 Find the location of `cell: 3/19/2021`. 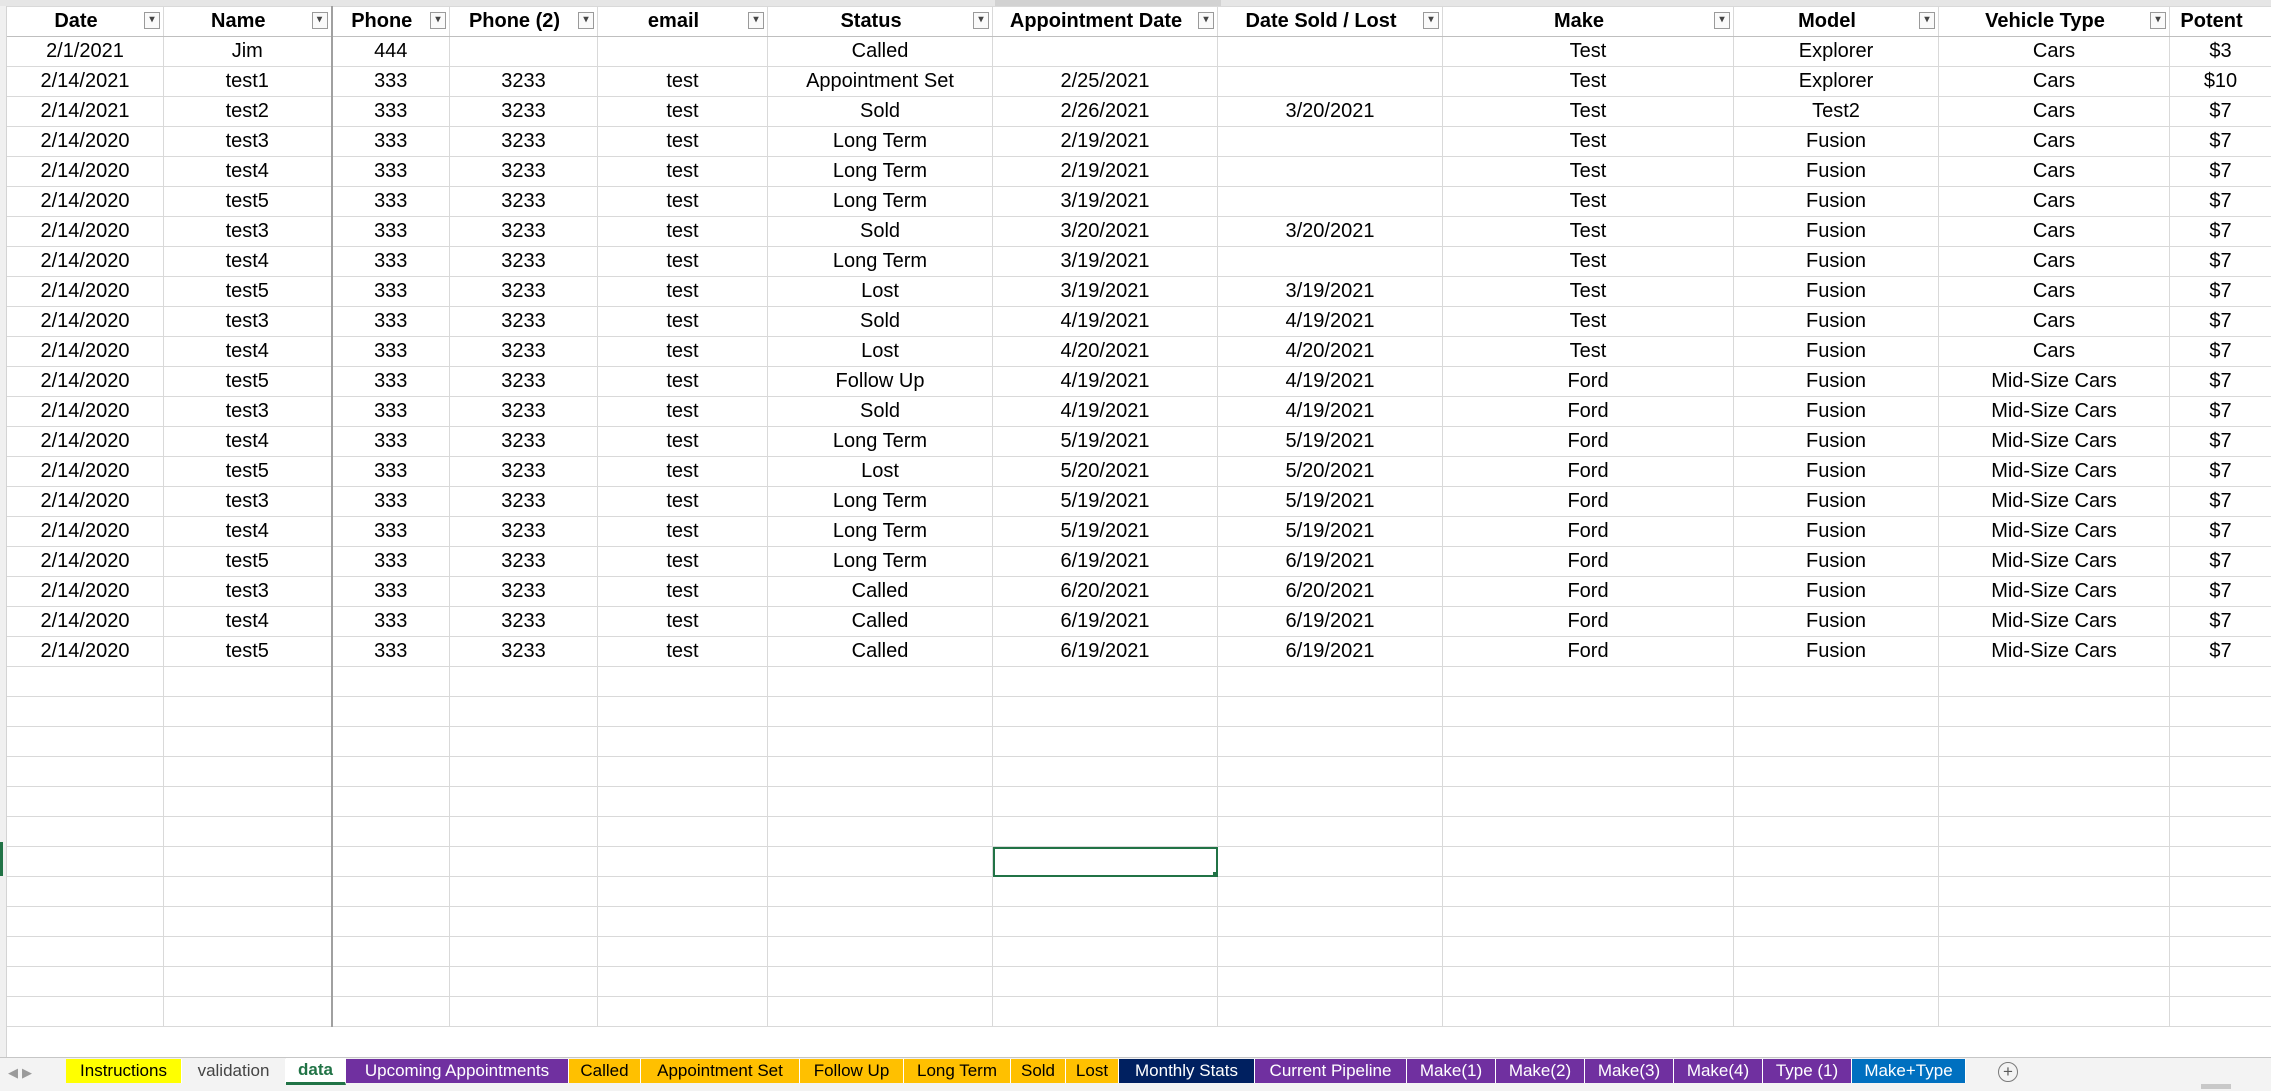

cell: 3/19/2021 is located at coordinates (1105, 262).